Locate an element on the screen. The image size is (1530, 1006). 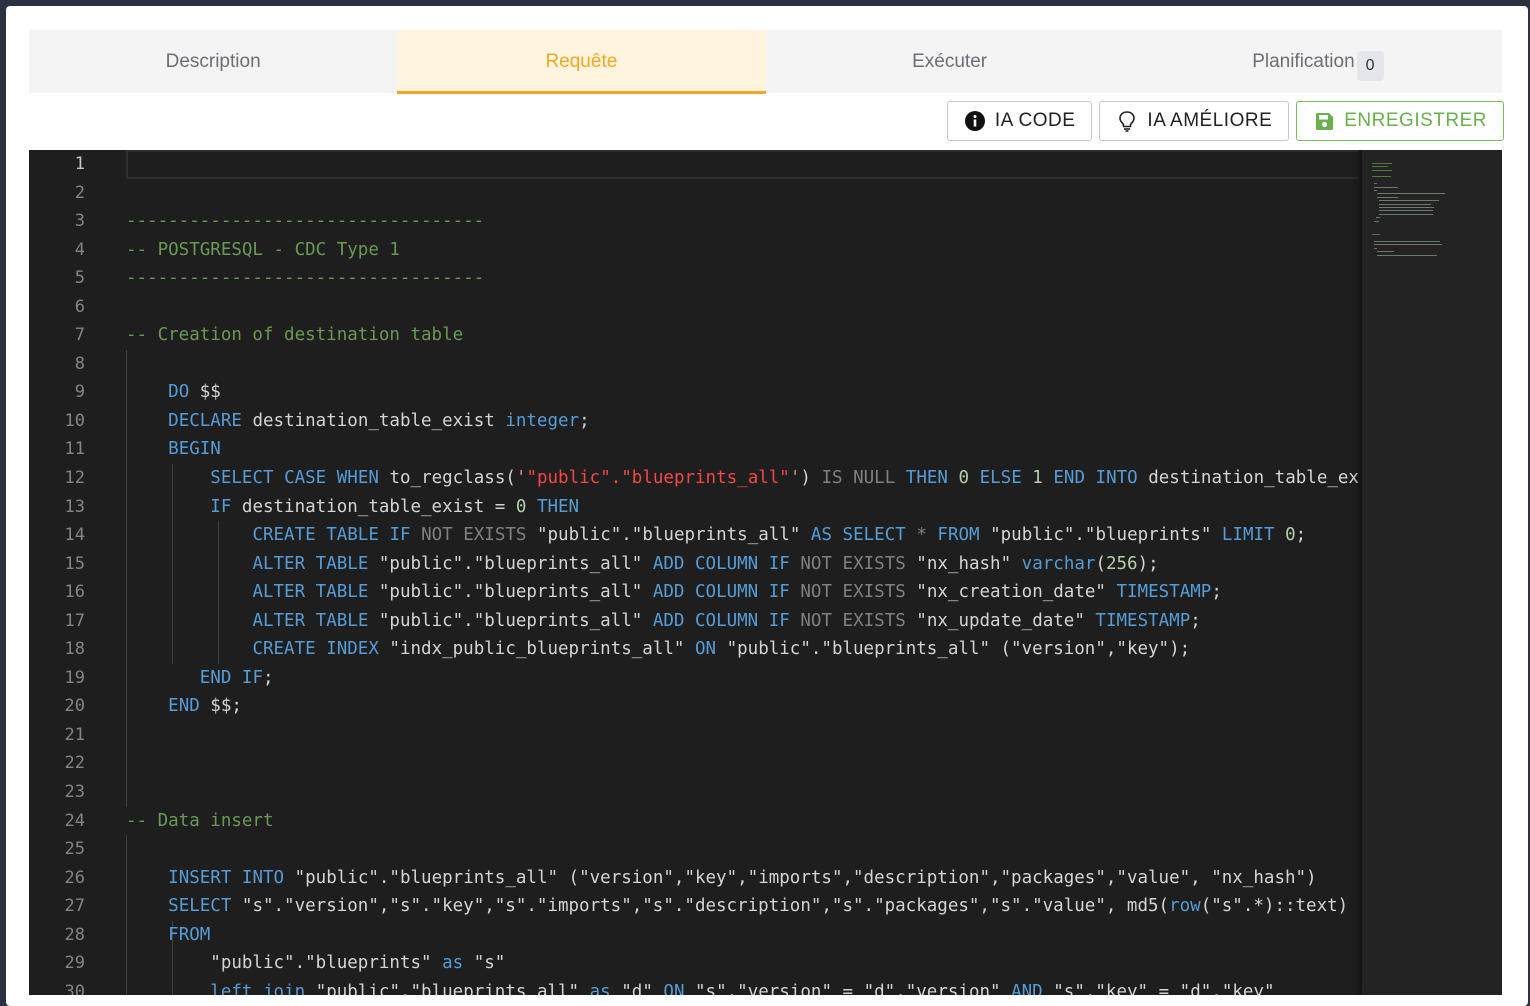
code-token: COLUMN is located at coordinates (727, 563).